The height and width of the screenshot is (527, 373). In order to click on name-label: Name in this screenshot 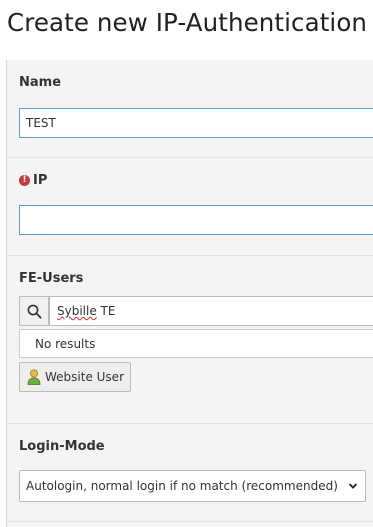, I will do `click(40, 82)`.